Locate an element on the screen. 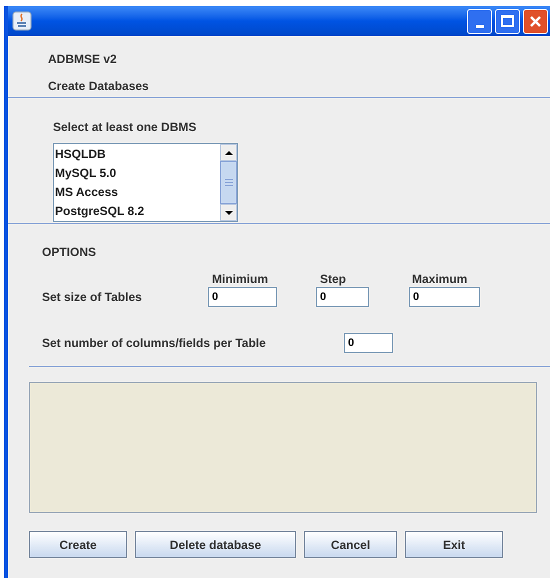  row-label: Set number of columns/fields per Table is located at coordinates (154, 343).